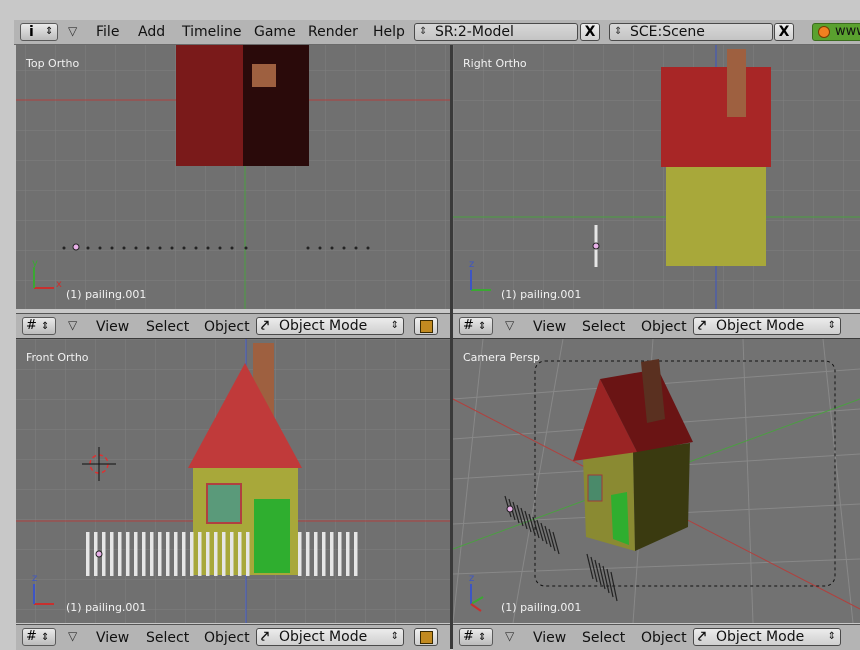 The height and width of the screenshot is (650, 860). I want to click on menu-add: Add, so click(151, 32).